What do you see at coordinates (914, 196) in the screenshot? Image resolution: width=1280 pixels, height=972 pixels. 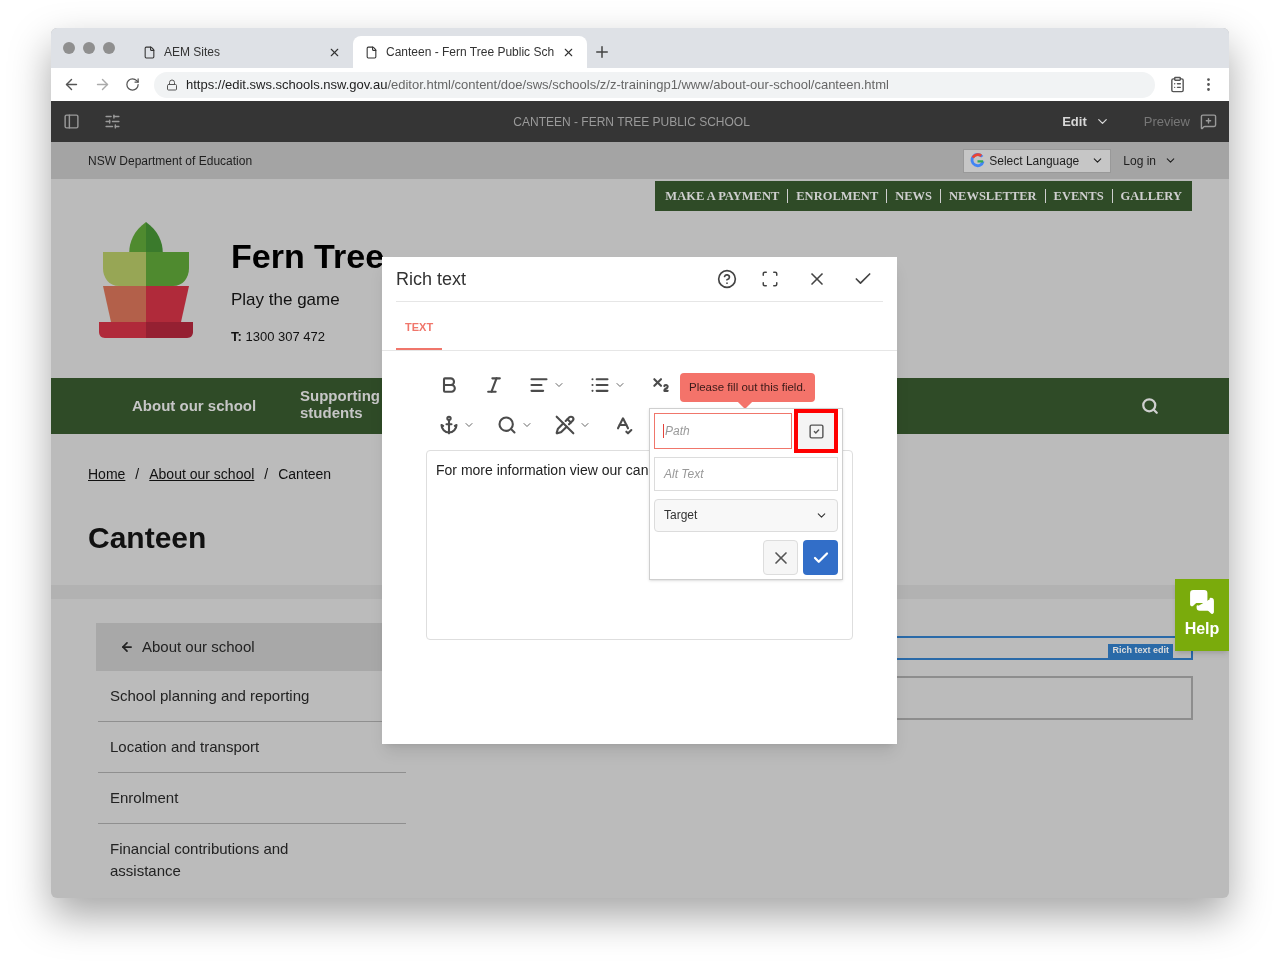 I see `quick-link: NEWS` at bounding box center [914, 196].